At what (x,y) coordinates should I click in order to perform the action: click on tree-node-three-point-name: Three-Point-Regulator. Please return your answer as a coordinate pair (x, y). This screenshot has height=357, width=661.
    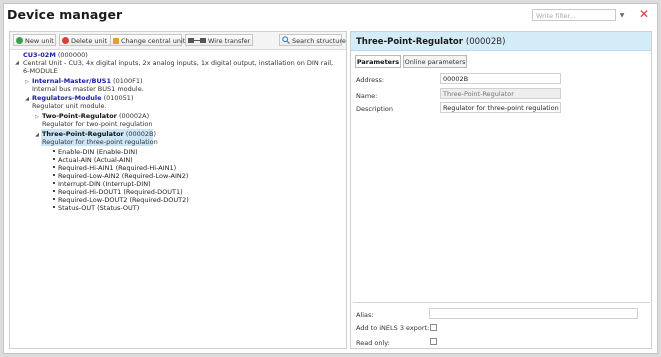
    Looking at the image, I should click on (83, 134).